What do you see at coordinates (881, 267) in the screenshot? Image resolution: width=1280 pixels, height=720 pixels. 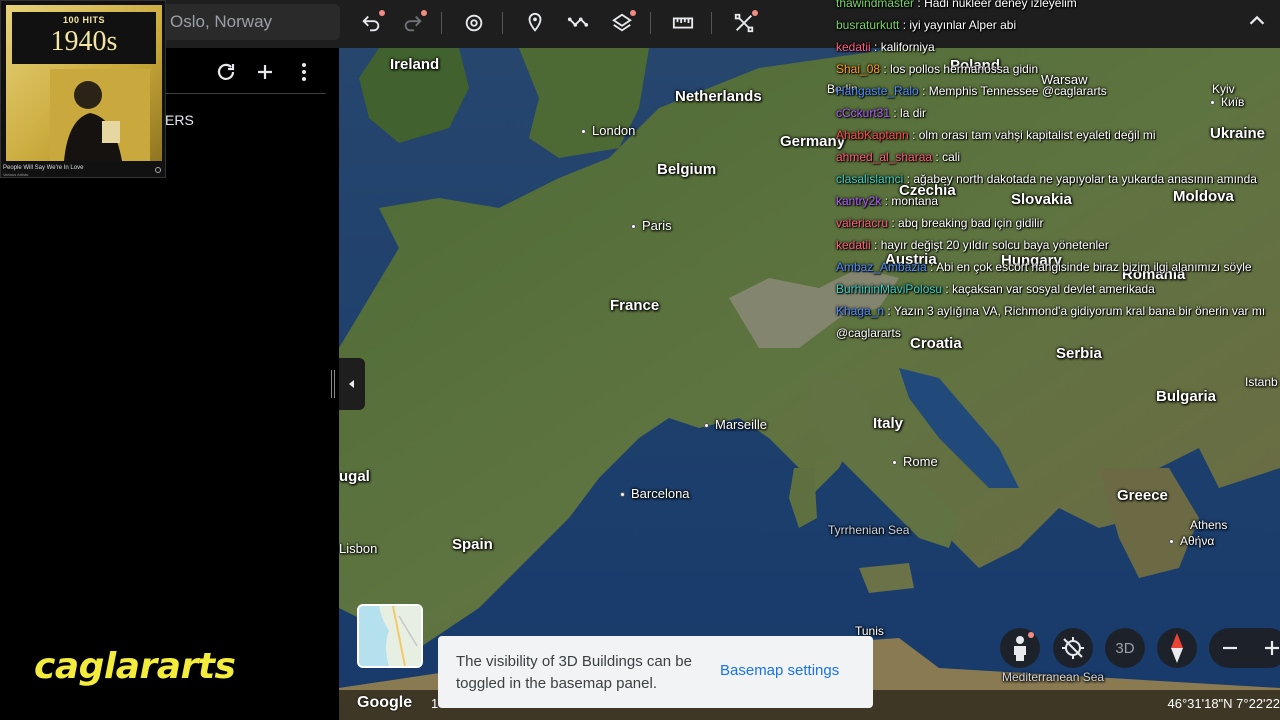 I see `chat-username: Ambaz_Ambazia` at bounding box center [881, 267].